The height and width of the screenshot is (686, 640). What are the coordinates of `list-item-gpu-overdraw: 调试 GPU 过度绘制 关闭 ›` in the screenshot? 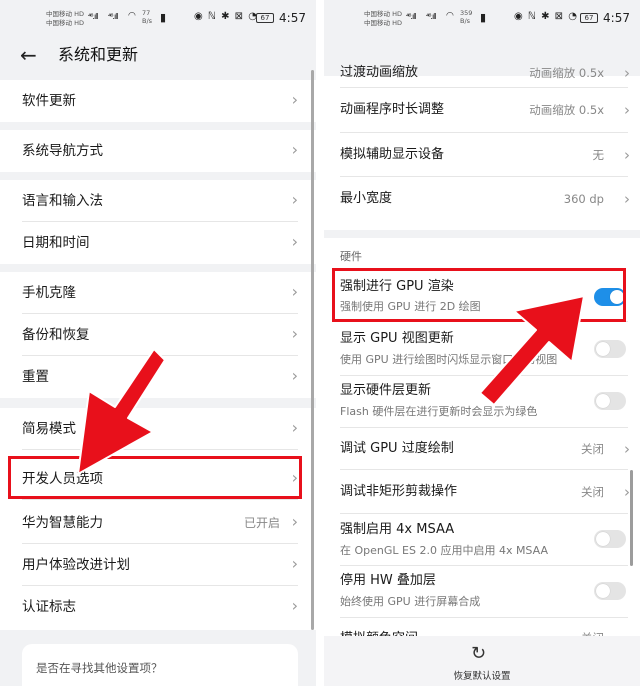 It's located at (482, 449).